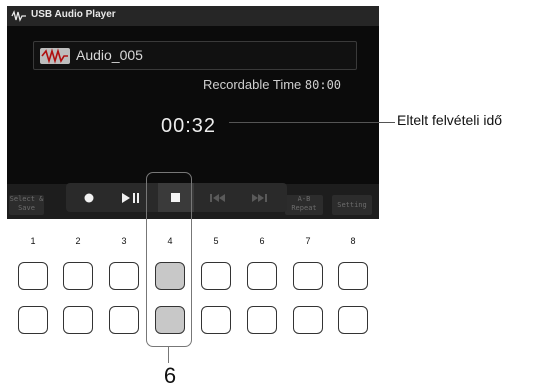 The width and height of the screenshot is (537, 391). What do you see at coordinates (308, 241) in the screenshot?
I see `button-number: 7` at bounding box center [308, 241].